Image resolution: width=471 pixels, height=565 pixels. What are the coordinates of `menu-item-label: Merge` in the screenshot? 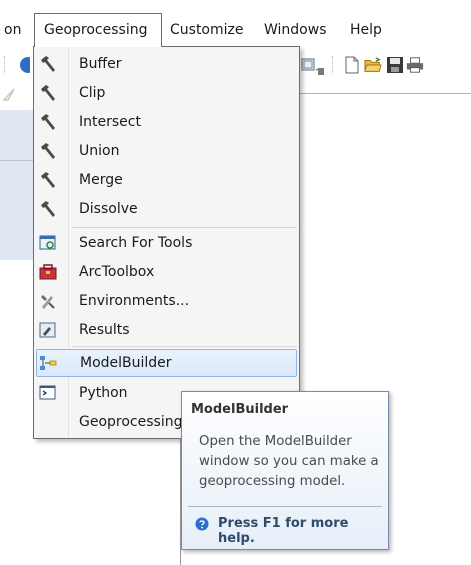 It's located at (101, 180).